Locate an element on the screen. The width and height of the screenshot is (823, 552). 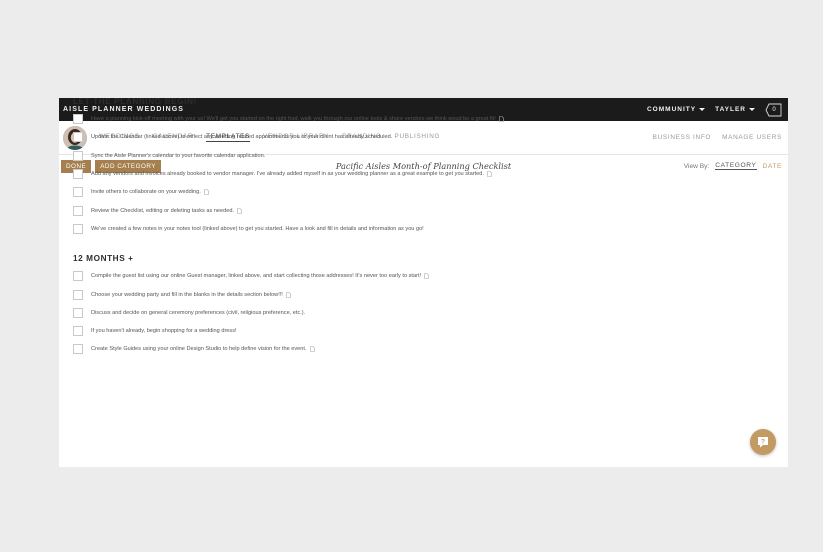
help-chat-button: ? is located at coordinates (763, 442).